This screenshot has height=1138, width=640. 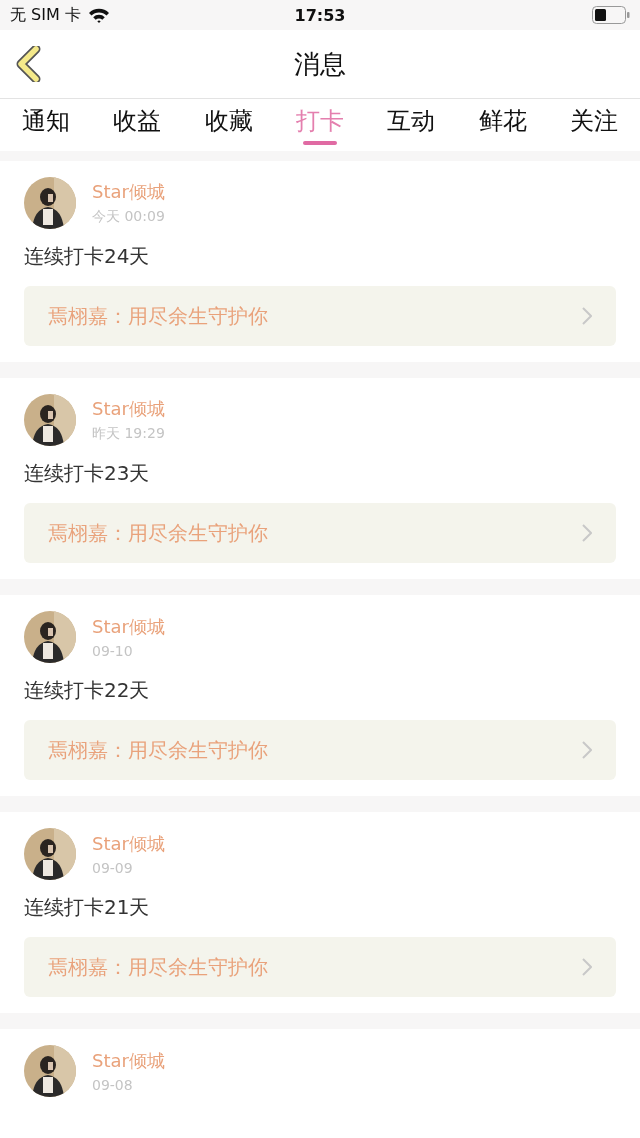 What do you see at coordinates (46, 125) in the screenshot?
I see `tab: 通知` at bounding box center [46, 125].